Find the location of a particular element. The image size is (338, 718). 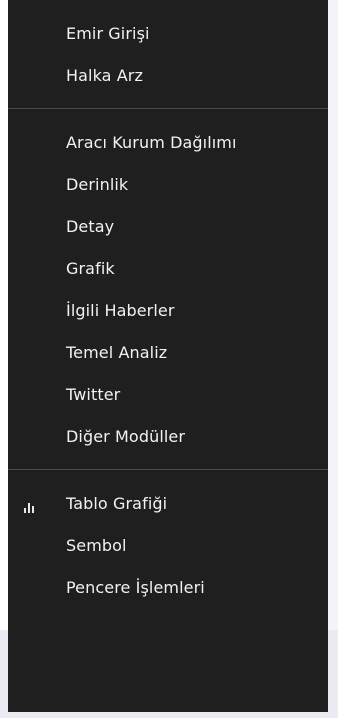

menu-item-temel-analiz: Temel Analiz is located at coordinates (168, 352).